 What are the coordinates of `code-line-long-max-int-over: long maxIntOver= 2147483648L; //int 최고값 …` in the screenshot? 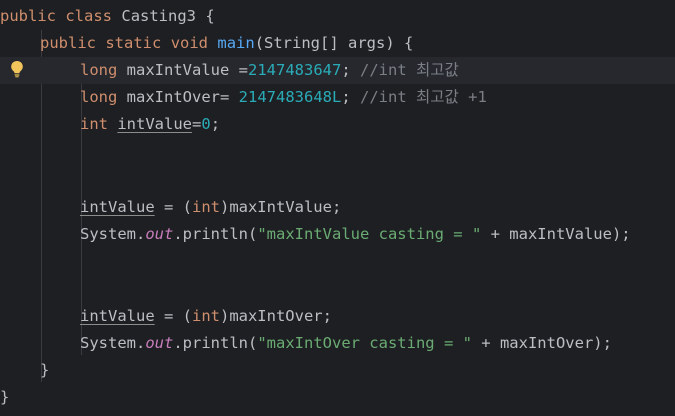 It's located at (337, 97).